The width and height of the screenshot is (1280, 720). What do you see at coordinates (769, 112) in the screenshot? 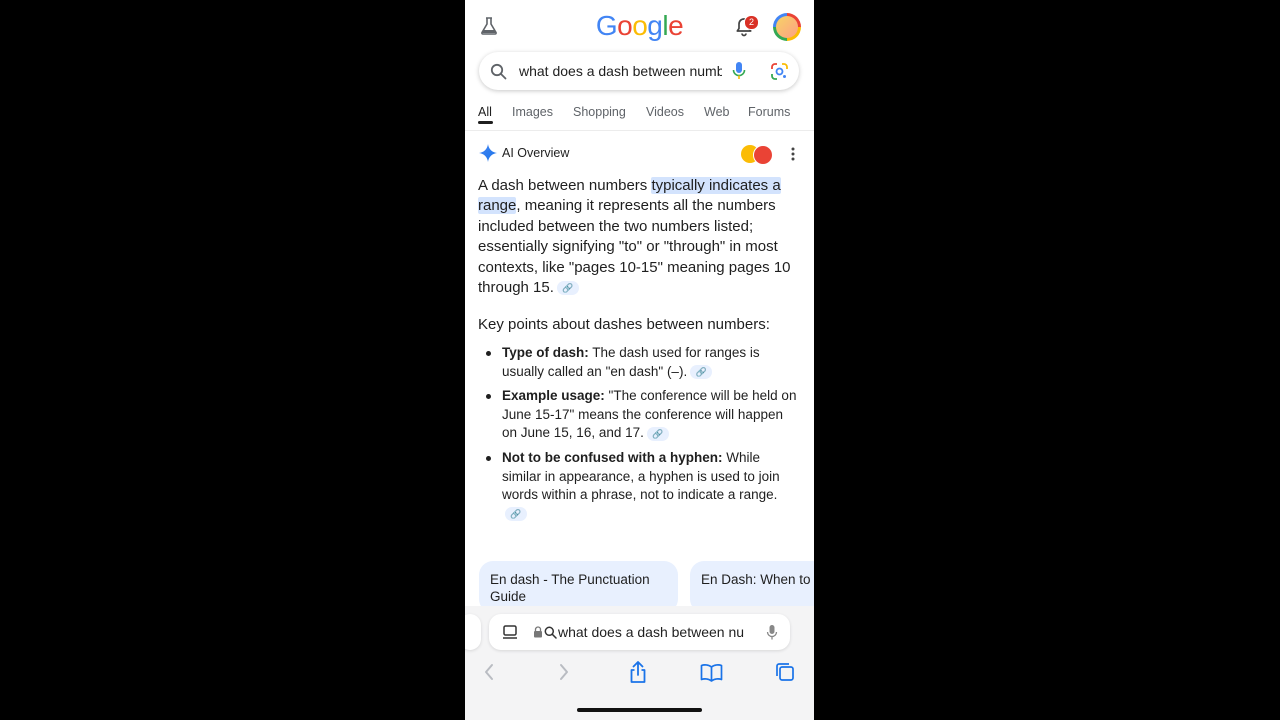
I see `tab-forums: Forums` at bounding box center [769, 112].